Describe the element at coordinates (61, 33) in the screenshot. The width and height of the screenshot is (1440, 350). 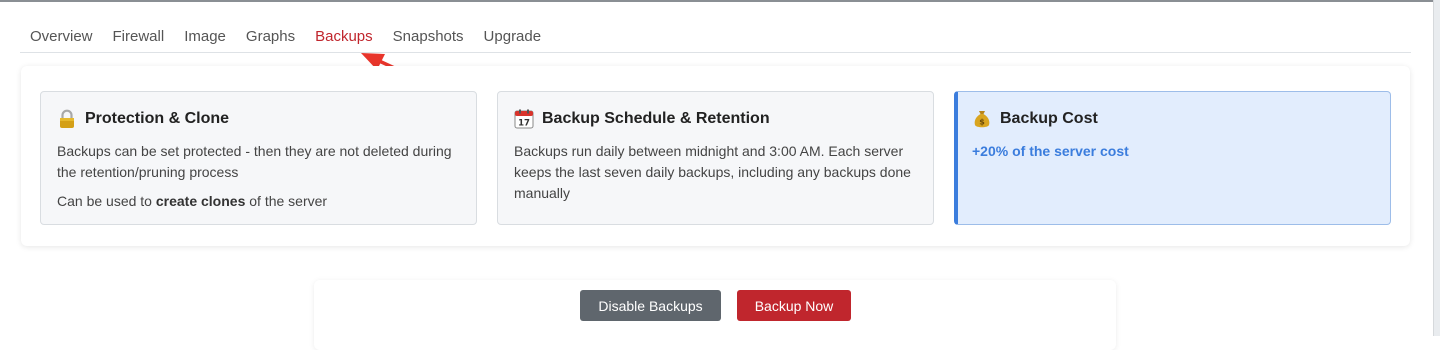
I see `tab-overview: Overview` at that location.